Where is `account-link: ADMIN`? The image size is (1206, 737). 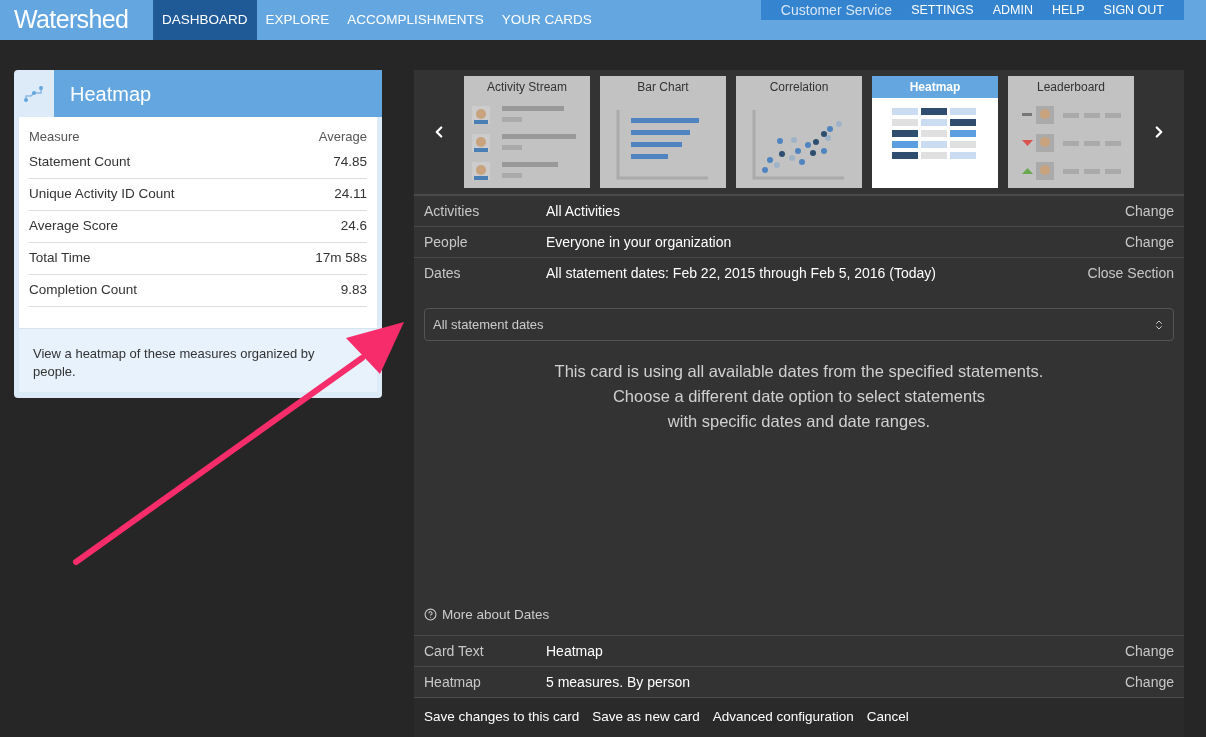
account-link: ADMIN is located at coordinates (1012, 10).